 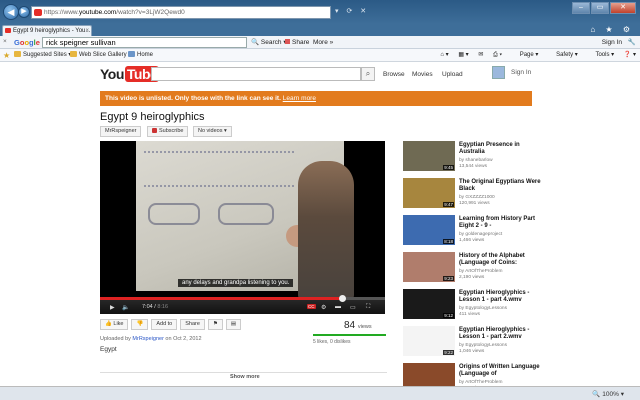 What do you see at coordinates (429, 374) in the screenshot?
I see `video-thumbnail: 8:16` at bounding box center [429, 374].